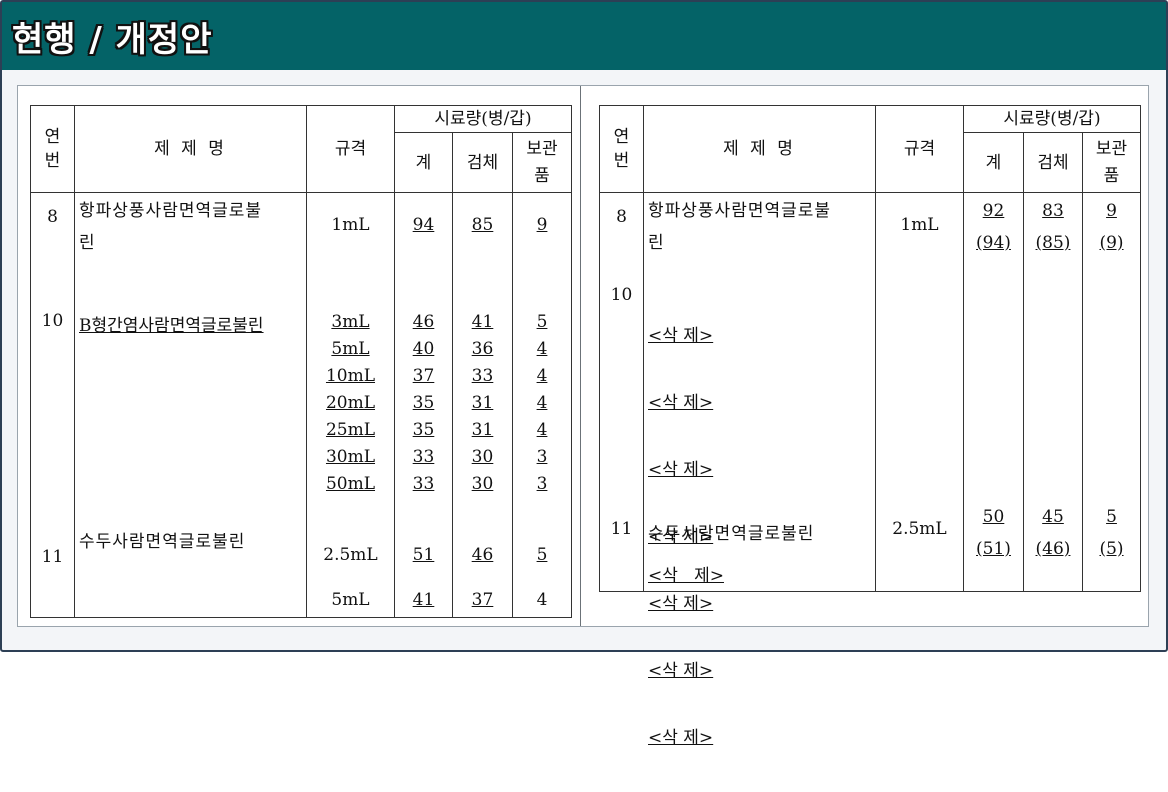 The image size is (1168, 792). I want to click on keep-cell: 9 (9) 5 (5), so click(1111, 392).